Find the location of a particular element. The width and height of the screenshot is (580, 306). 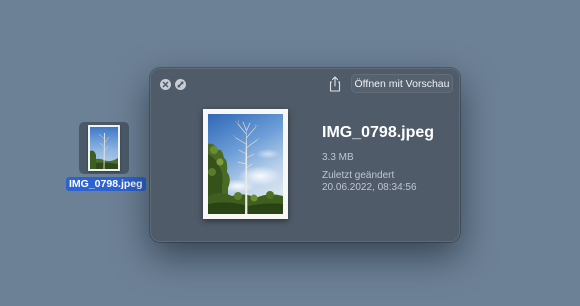

modified-label: Zuletzt geändert is located at coordinates (358, 175).